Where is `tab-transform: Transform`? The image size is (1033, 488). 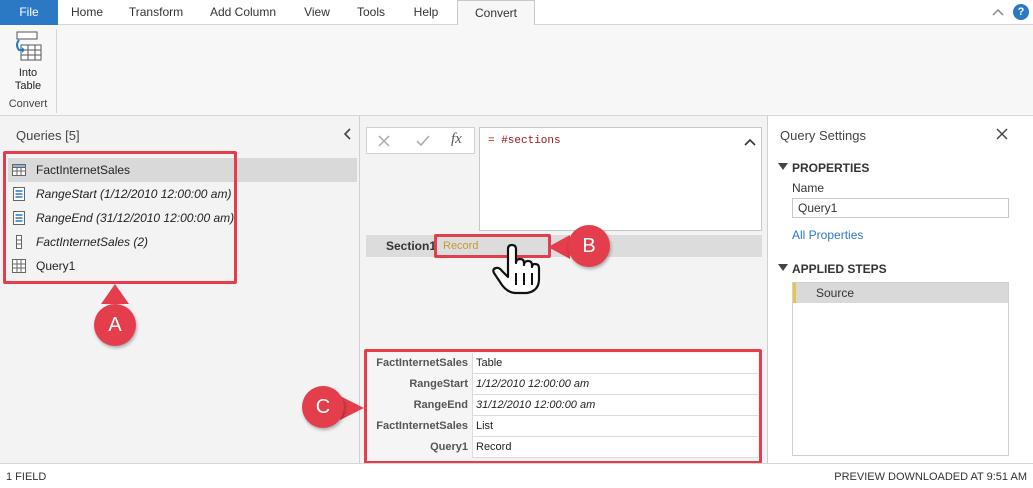
tab-transform: Transform is located at coordinates (156, 12).